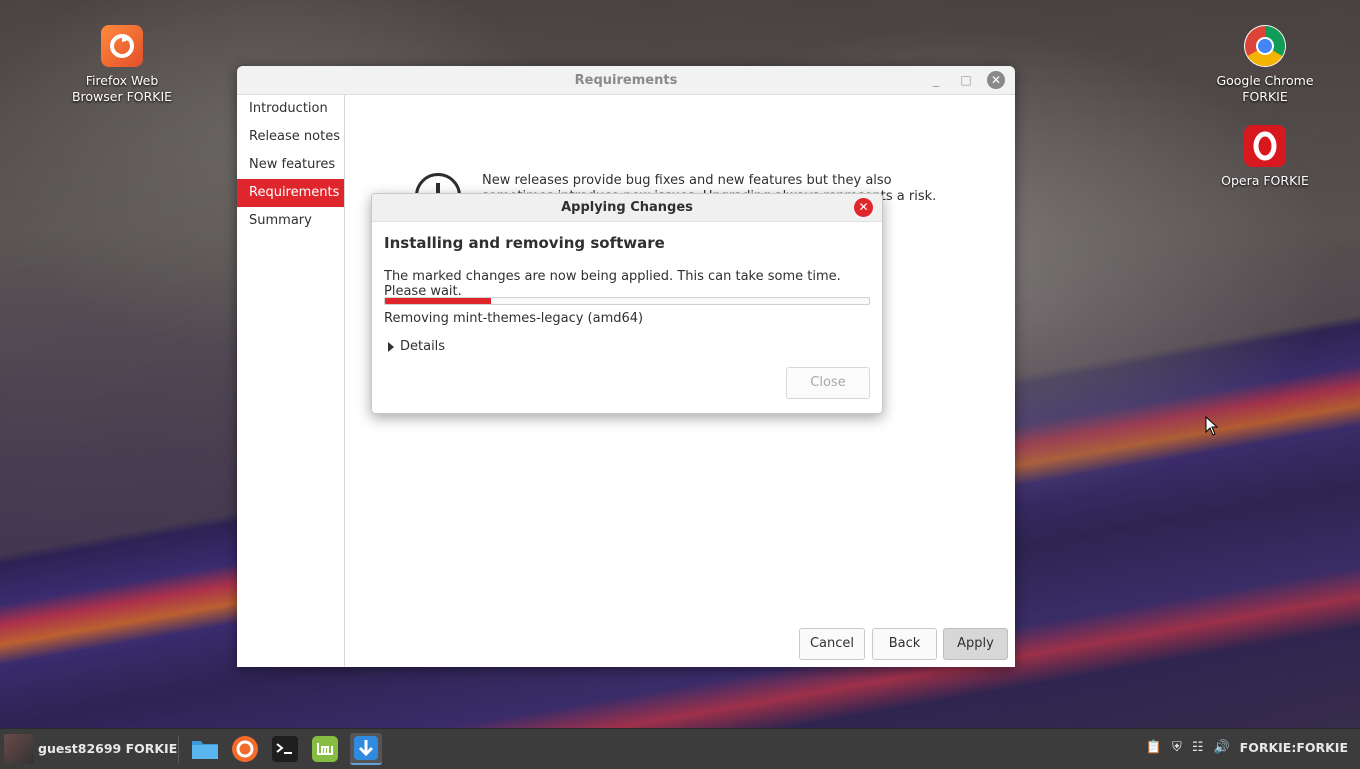 This screenshot has width=1360, height=769. I want to click on dialog-status: Removing mint-themes-legacy (amd64), so click(514, 318).